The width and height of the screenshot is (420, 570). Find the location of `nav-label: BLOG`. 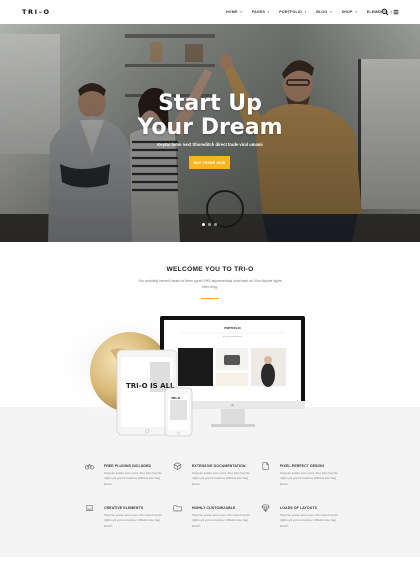

nav-label: BLOG is located at coordinates (322, 12).